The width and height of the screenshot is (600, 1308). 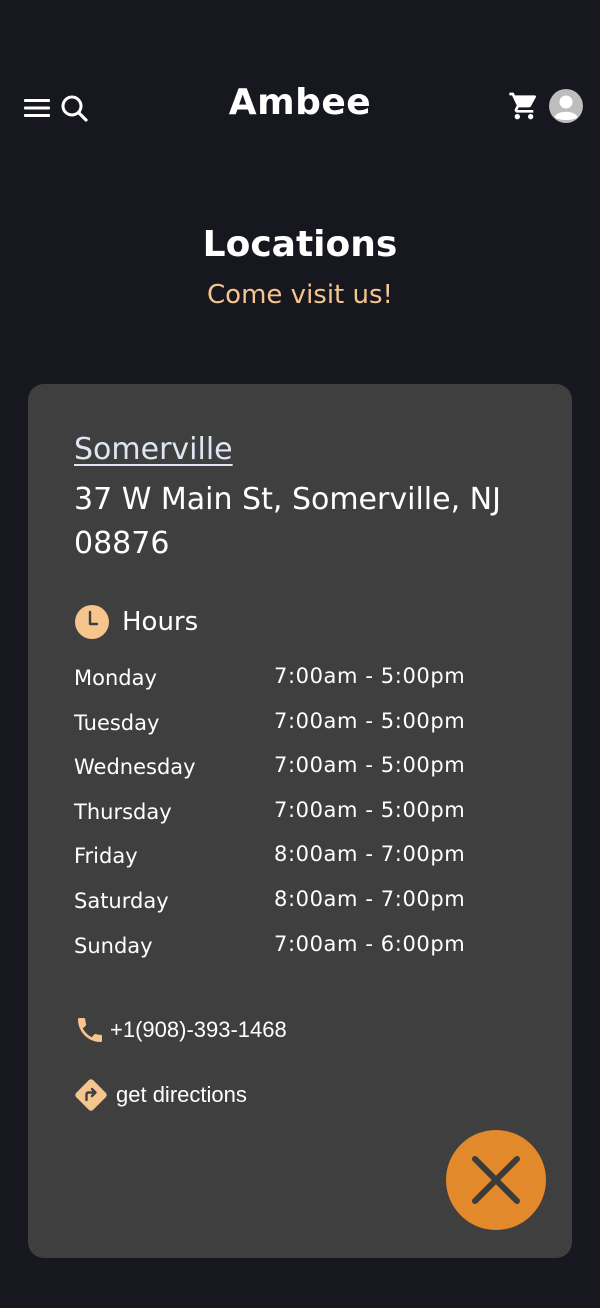 I want to click on hours-day: Wednesday, so click(x=135, y=767).